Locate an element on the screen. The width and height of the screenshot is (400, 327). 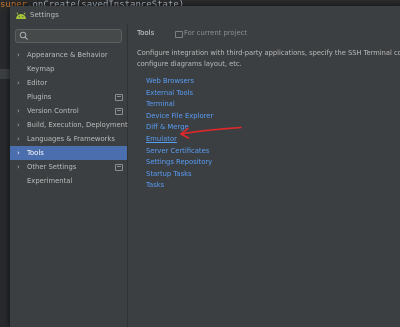
android-icon is located at coordinates (21, 15).